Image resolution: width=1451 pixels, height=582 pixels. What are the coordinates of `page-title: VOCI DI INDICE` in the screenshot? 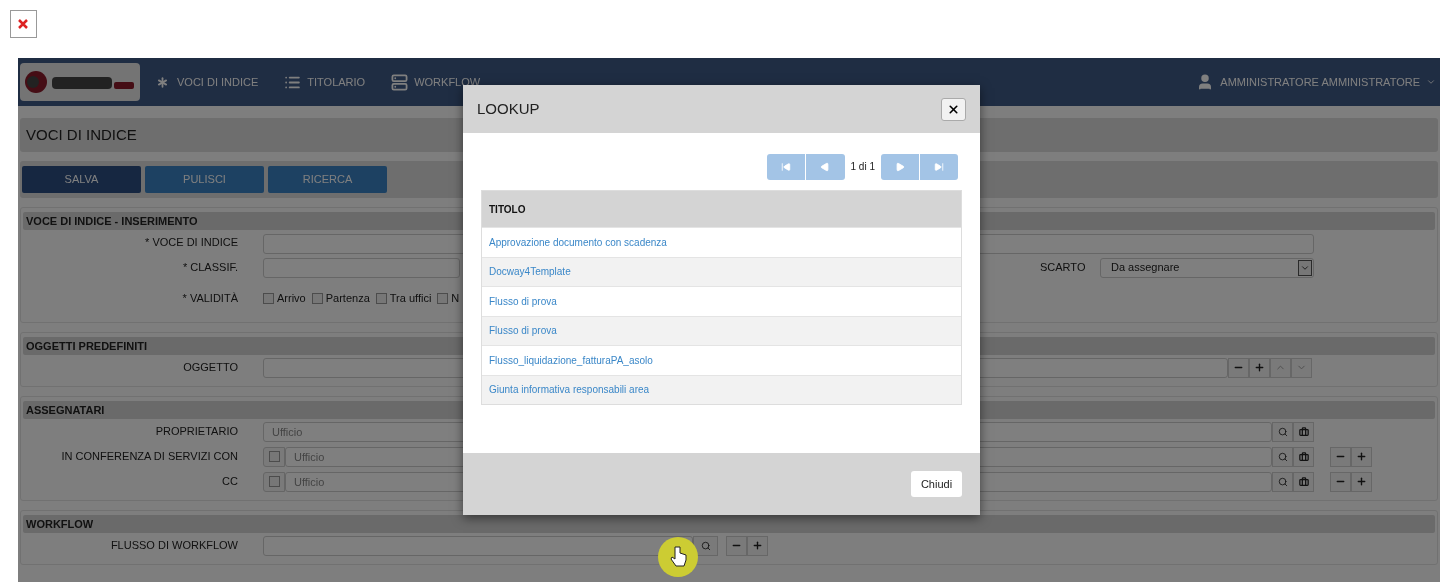 It's located at (81, 134).